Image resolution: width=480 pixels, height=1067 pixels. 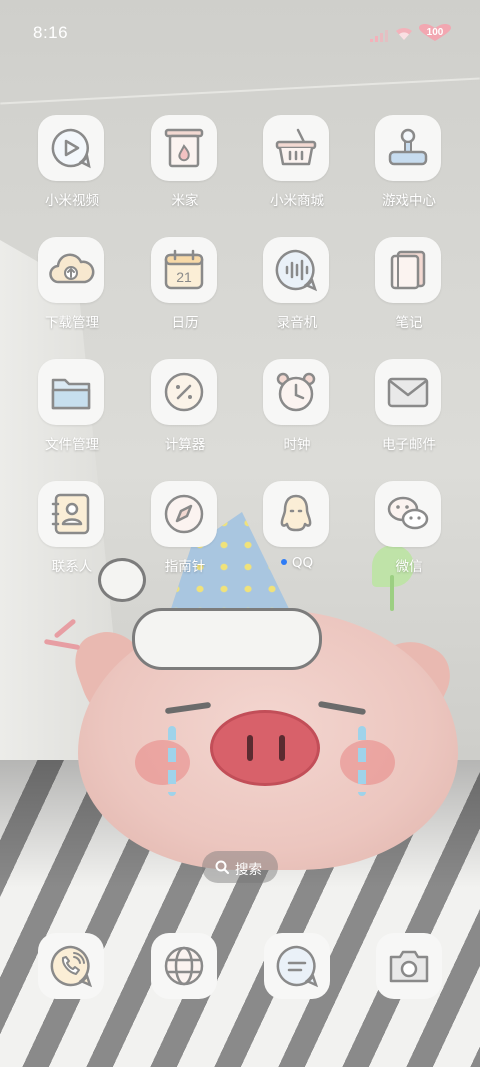 I want to click on app-label: 小米商城, so click(x=297, y=201).